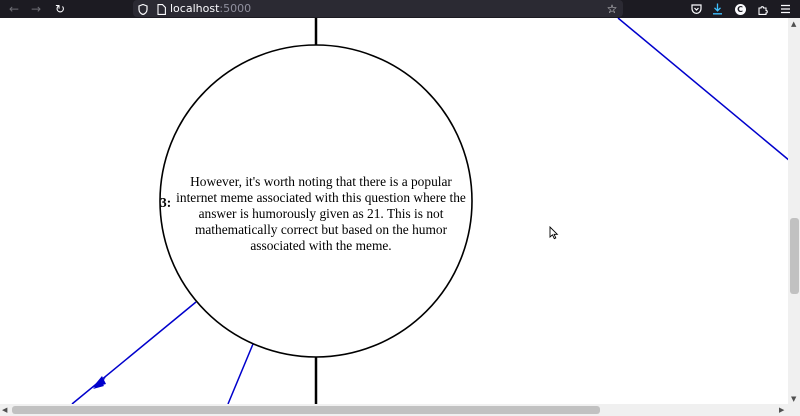  What do you see at coordinates (794, 211) in the screenshot?
I see `vertical-scrollbar` at bounding box center [794, 211].